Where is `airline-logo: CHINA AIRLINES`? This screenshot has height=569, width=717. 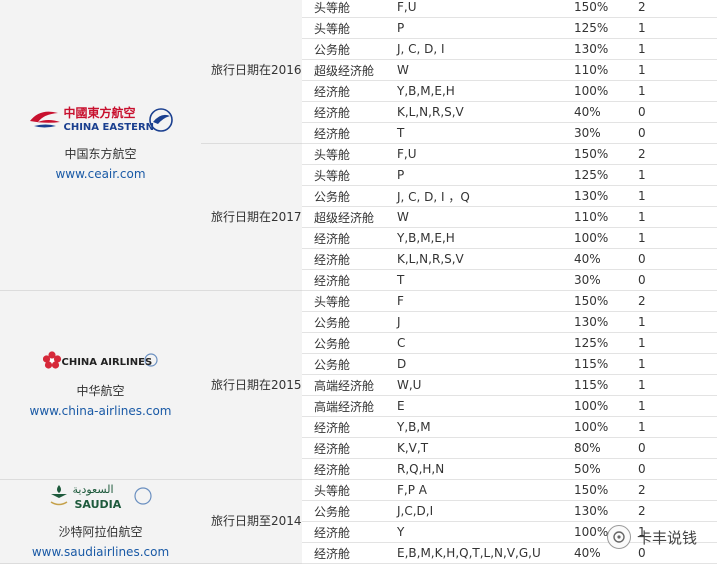 airline-logo: CHINA AIRLINES is located at coordinates (100, 363).